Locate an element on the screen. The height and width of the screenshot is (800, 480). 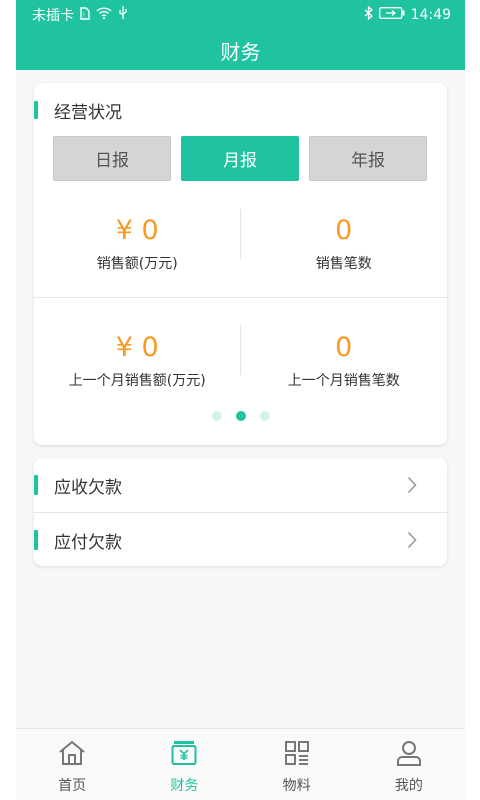
tab-materials: 物料 is located at coordinates (297, 764).